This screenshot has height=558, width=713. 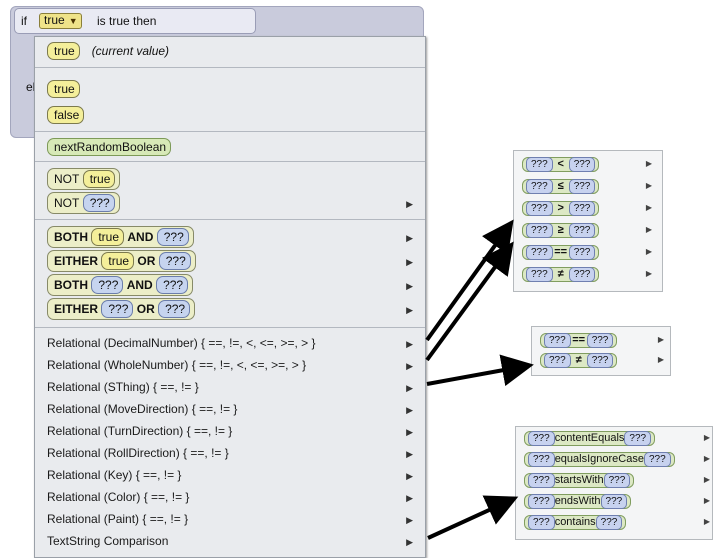 What do you see at coordinates (473, 517) in the screenshot?
I see `arrow-textstring-to-text` at bounding box center [473, 517].